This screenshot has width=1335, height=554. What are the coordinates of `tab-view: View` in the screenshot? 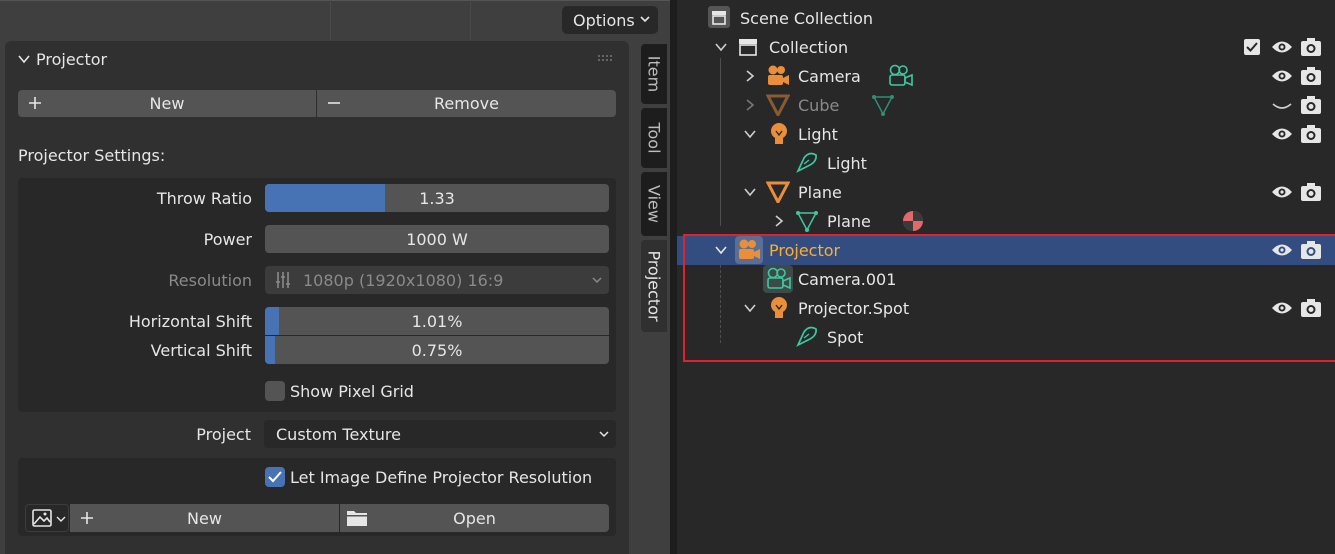 It's located at (654, 204).